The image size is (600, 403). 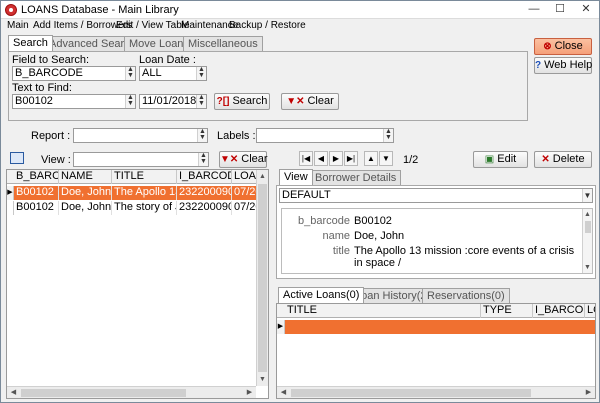 What do you see at coordinates (507, 311) in the screenshot?
I see `column-header-type: TYPE` at bounding box center [507, 311].